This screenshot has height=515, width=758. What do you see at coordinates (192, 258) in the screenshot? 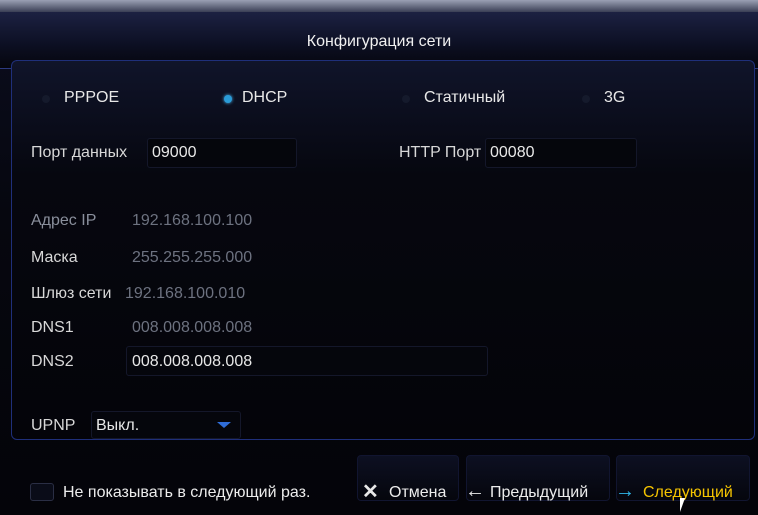
I see `mask-field: 255.255.255.000` at bounding box center [192, 258].